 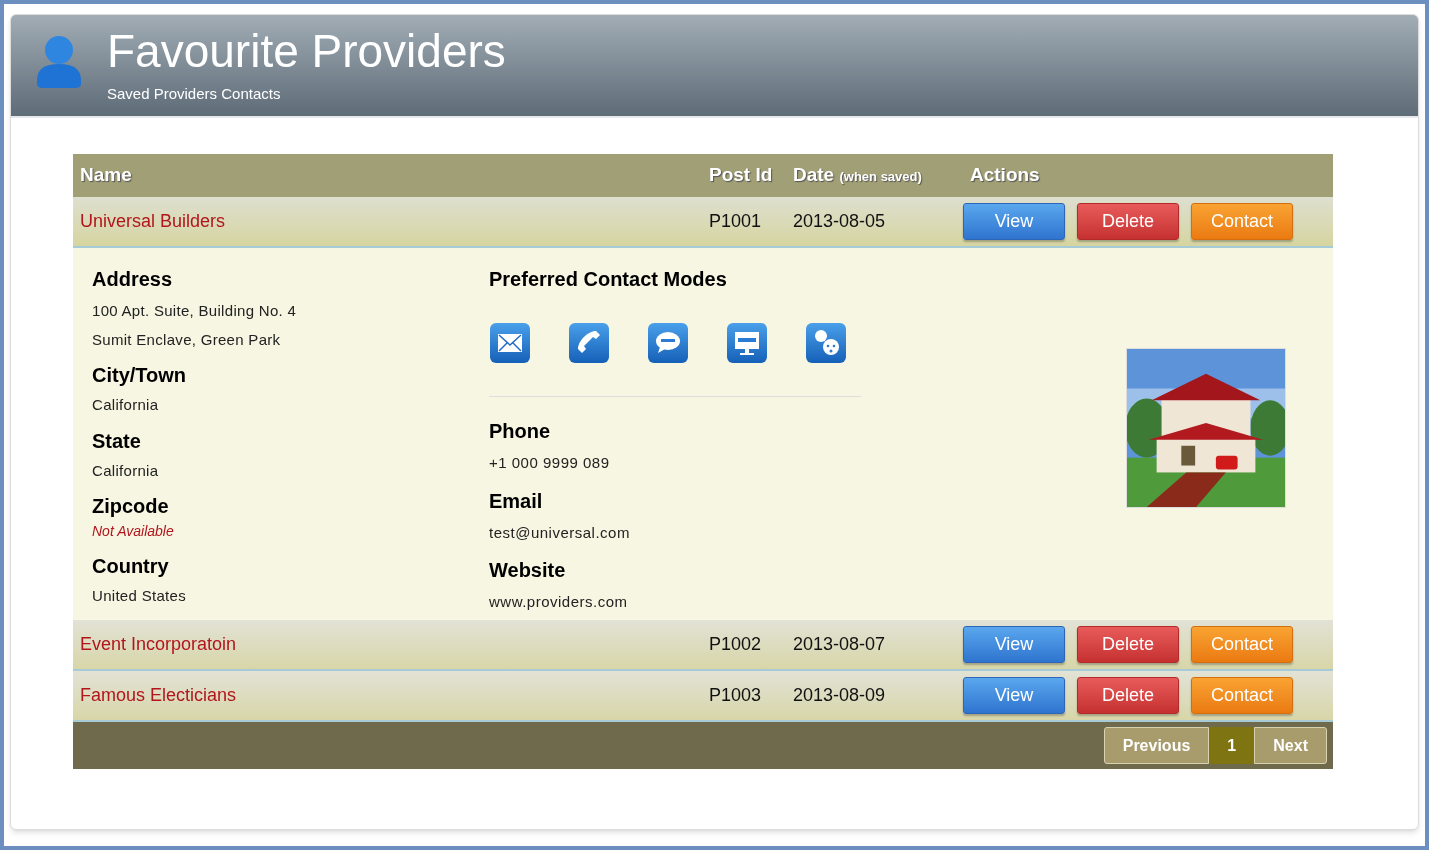 What do you see at coordinates (668, 343) in the screenshot?
I see `sms-icon` at bounding box center [668, 343].